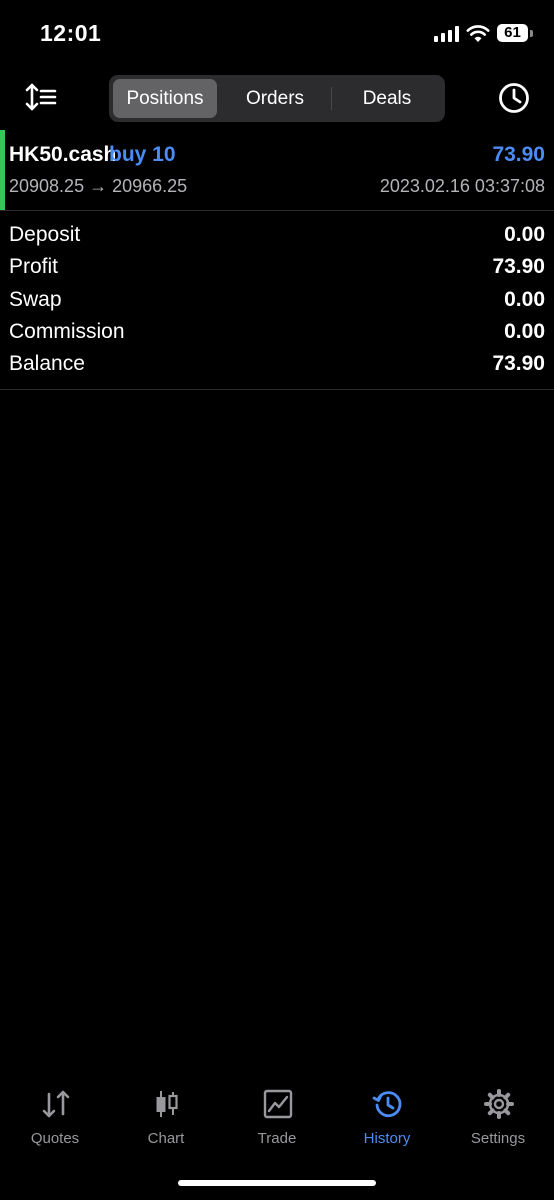  I want to click on deal-time: 2023.02.16 03:37:08, so click(462, 186).